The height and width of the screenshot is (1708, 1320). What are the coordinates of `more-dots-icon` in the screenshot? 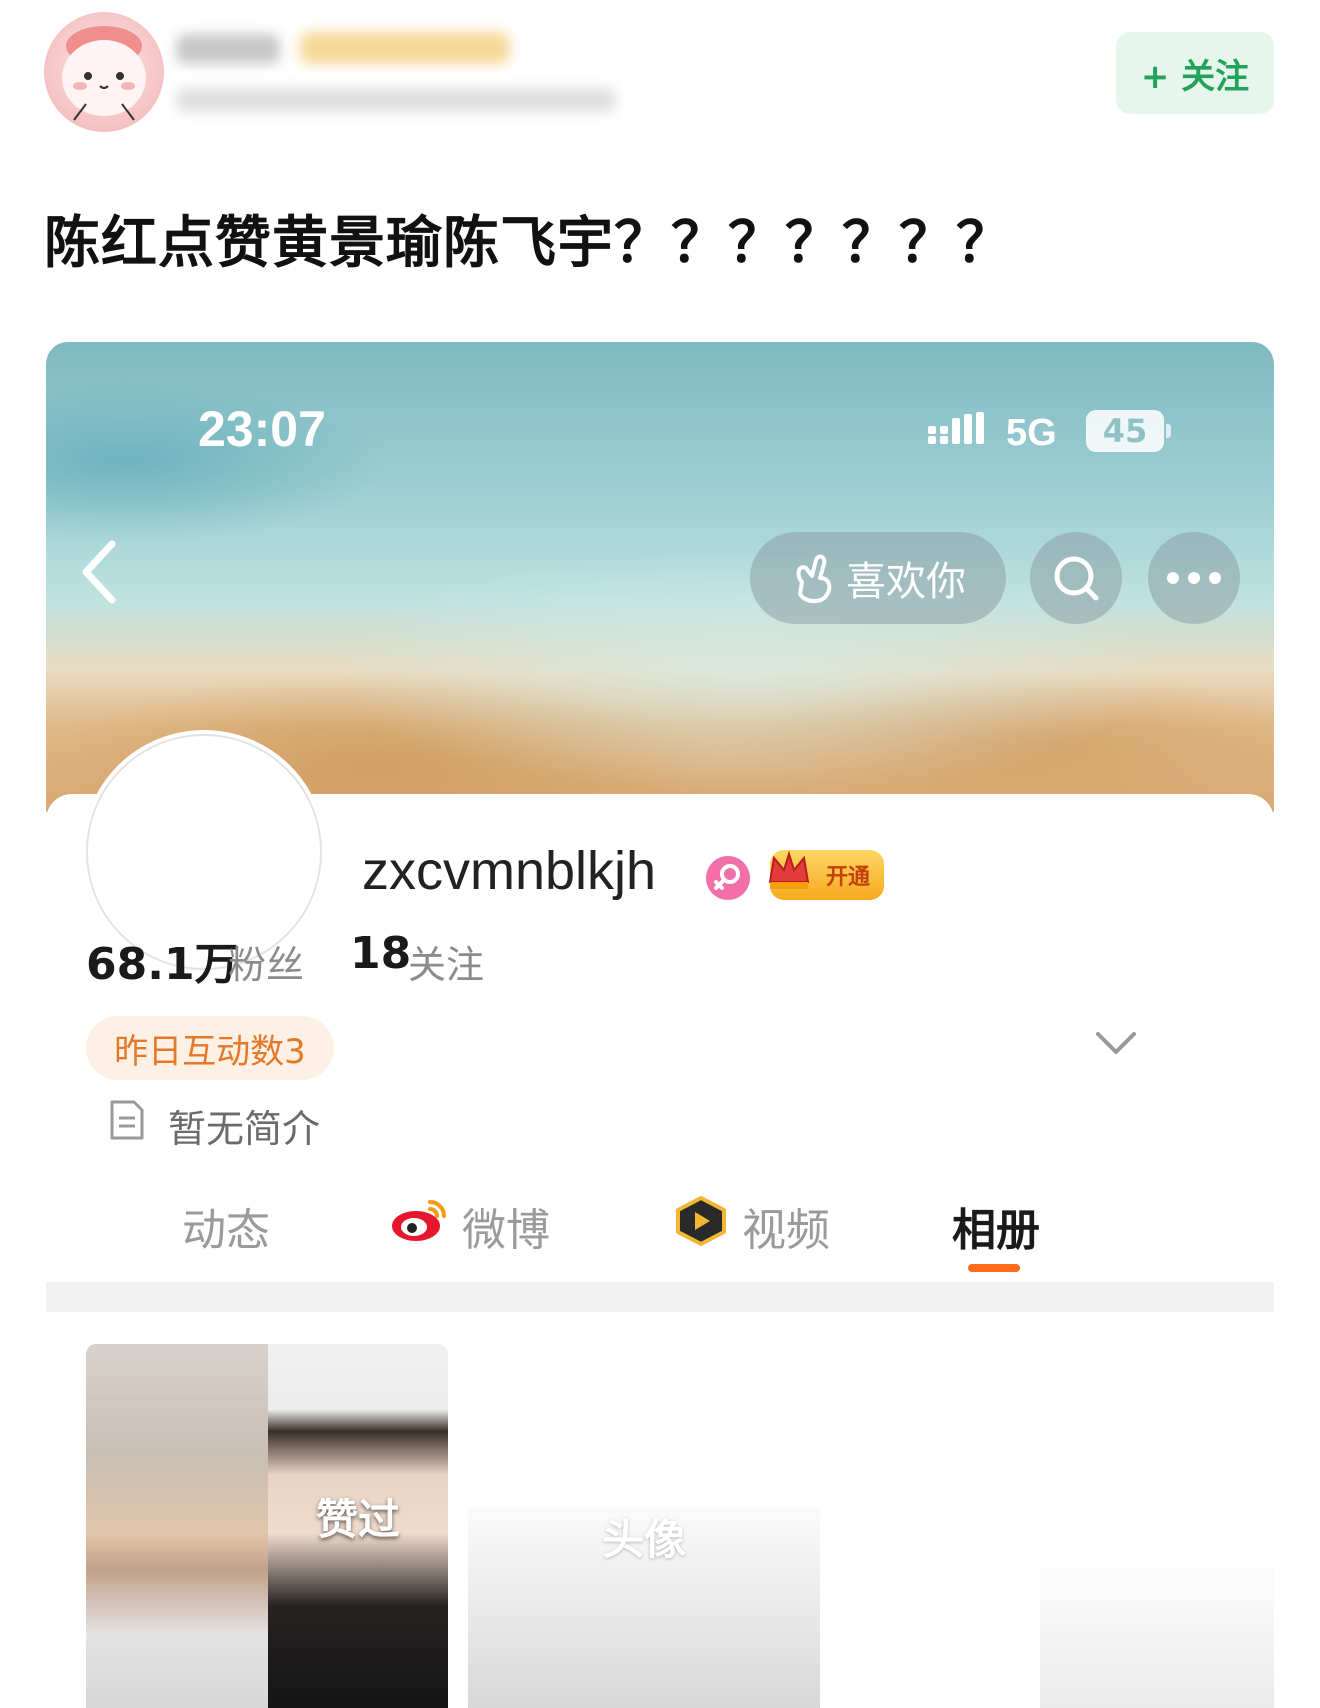 It's located at (1194, 578).